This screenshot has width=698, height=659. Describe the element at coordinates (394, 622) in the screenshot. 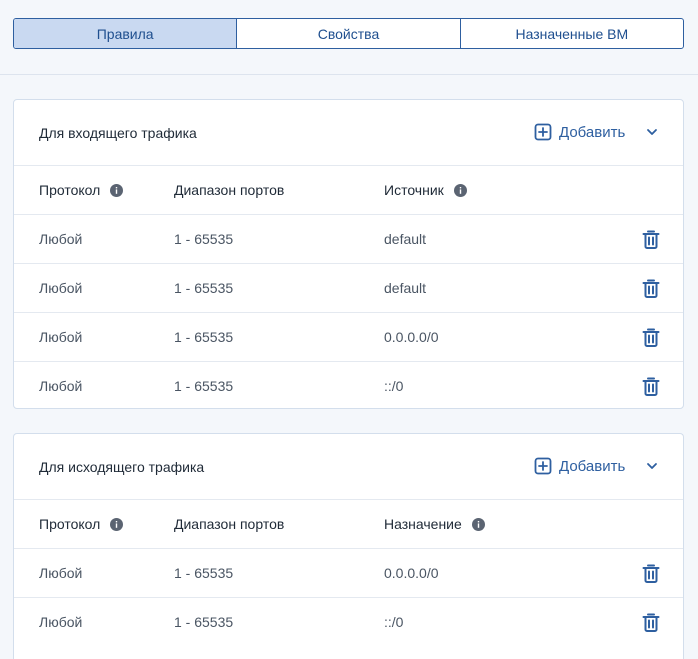

I see `destination-cell: ::/0` at that location.